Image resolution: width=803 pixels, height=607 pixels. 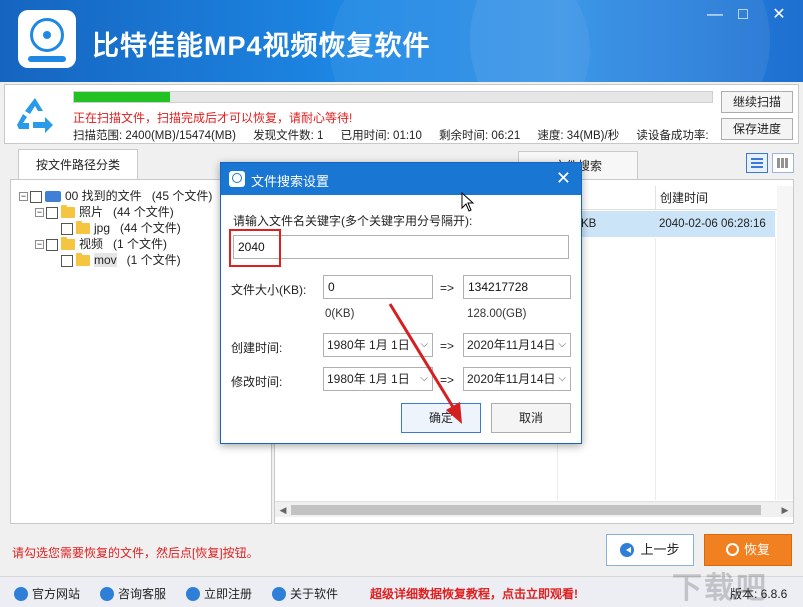 What do you see at coordinates (468, 202) in the screenshot?
I see `mouse-cursor-icon` at bounding box center [468, 202].